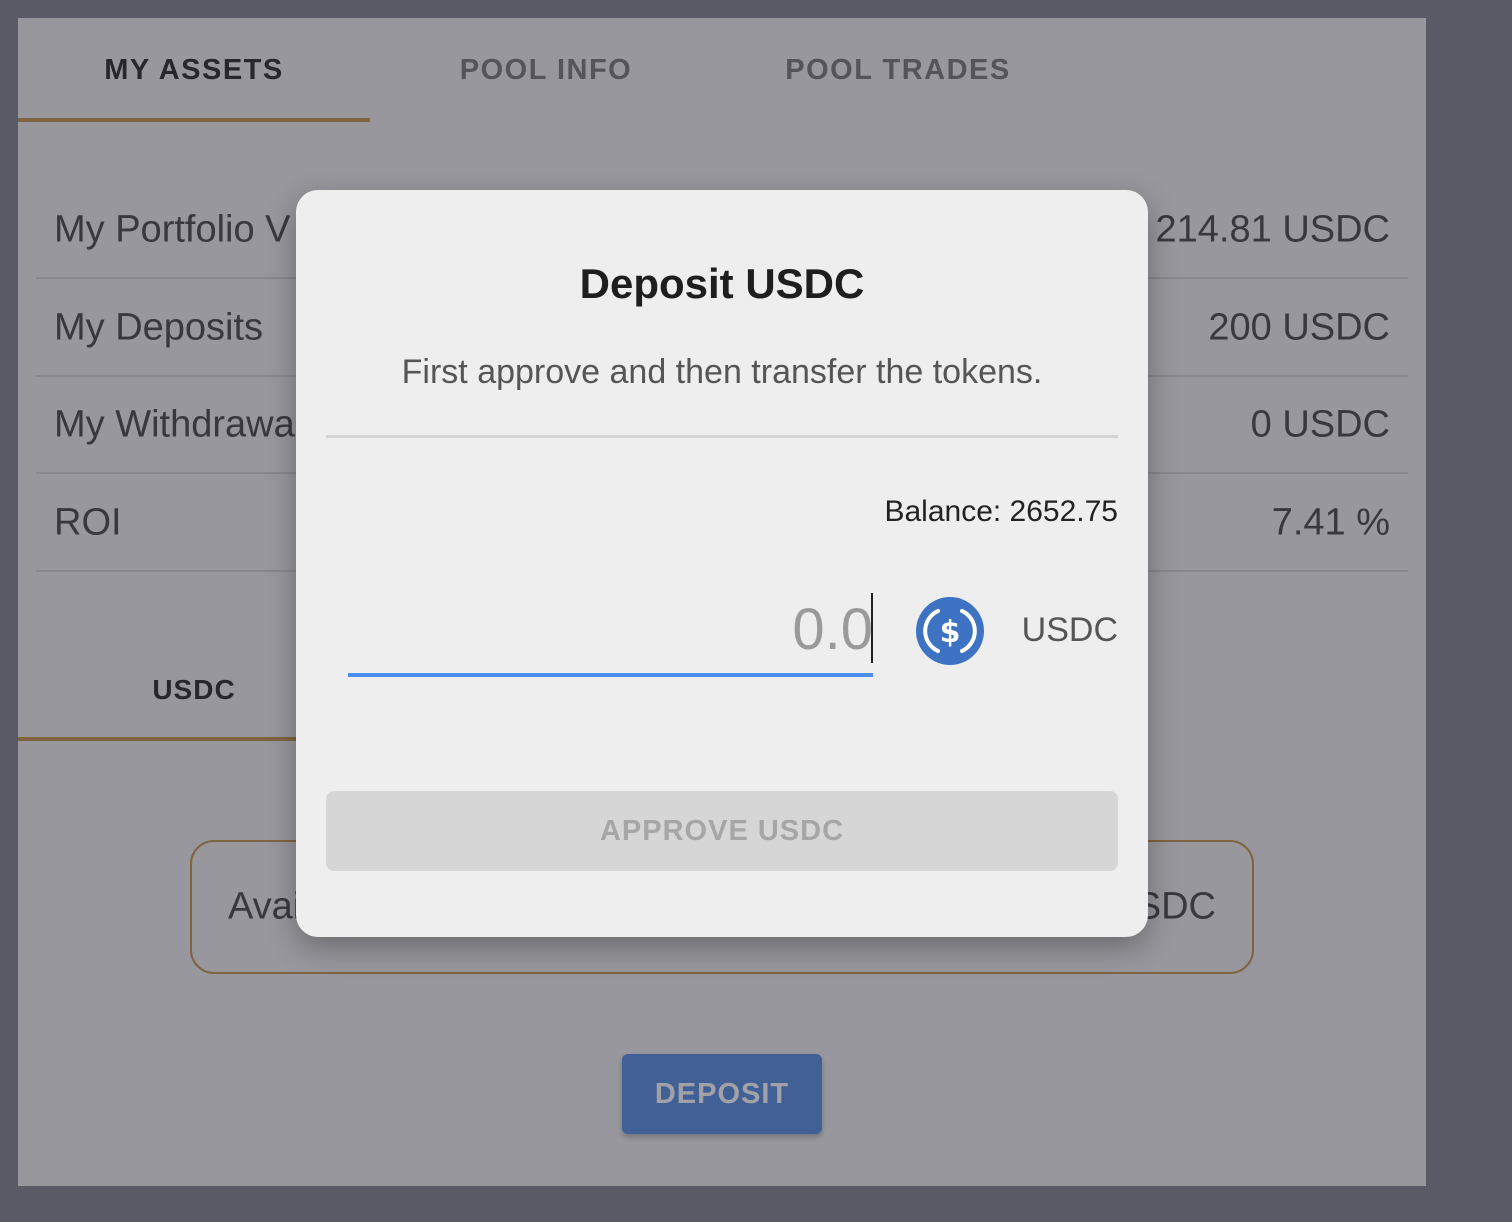 The image size is (1512, 1222). I want to click on usdc-icon: $, so click(950, 631).